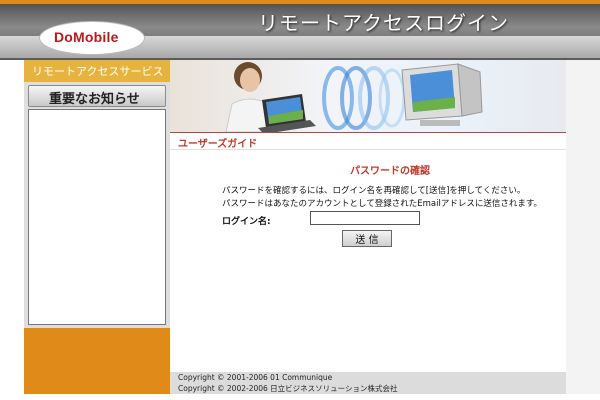  Describe the element at coordinates (440, 123) in the screenshot. I see `monitor-stand` at that location.